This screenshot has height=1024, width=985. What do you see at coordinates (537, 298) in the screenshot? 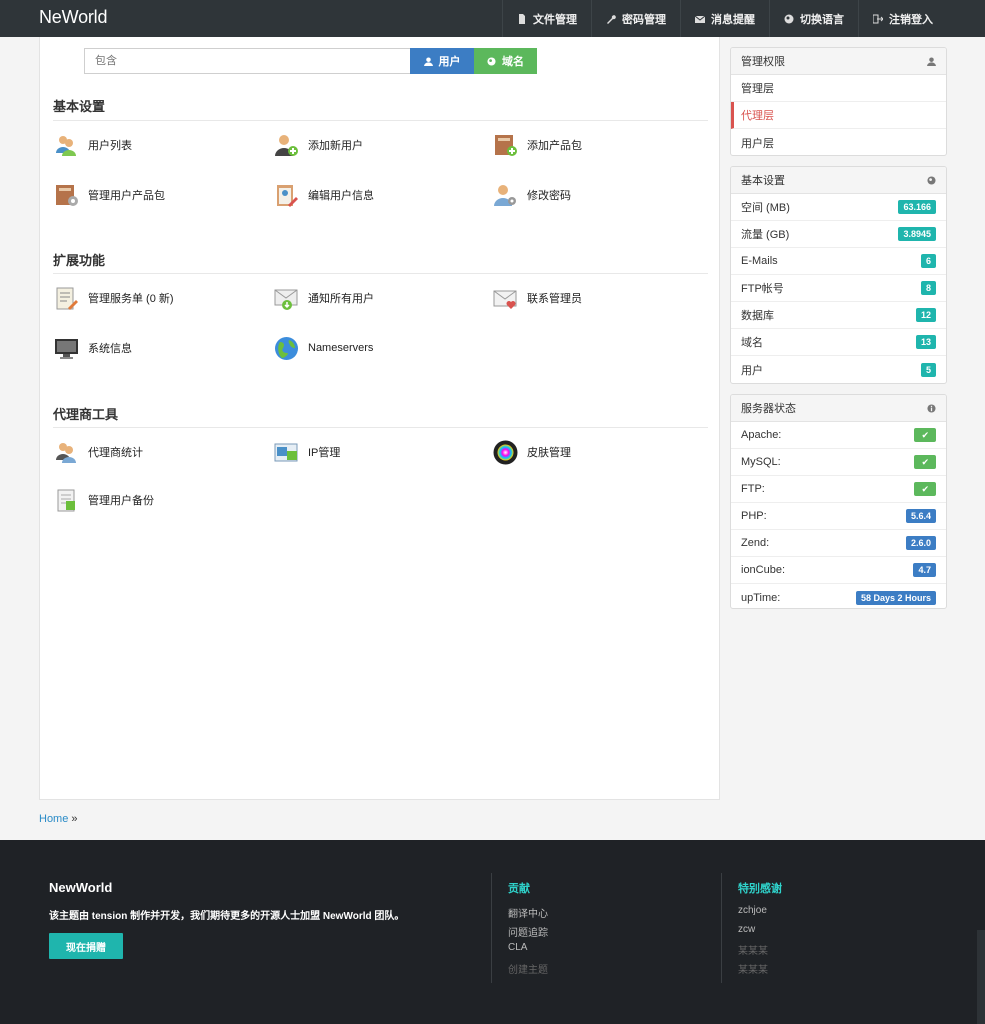
I see `tool-contact-admin: 联系管理员` at bounding box center [537, 298].